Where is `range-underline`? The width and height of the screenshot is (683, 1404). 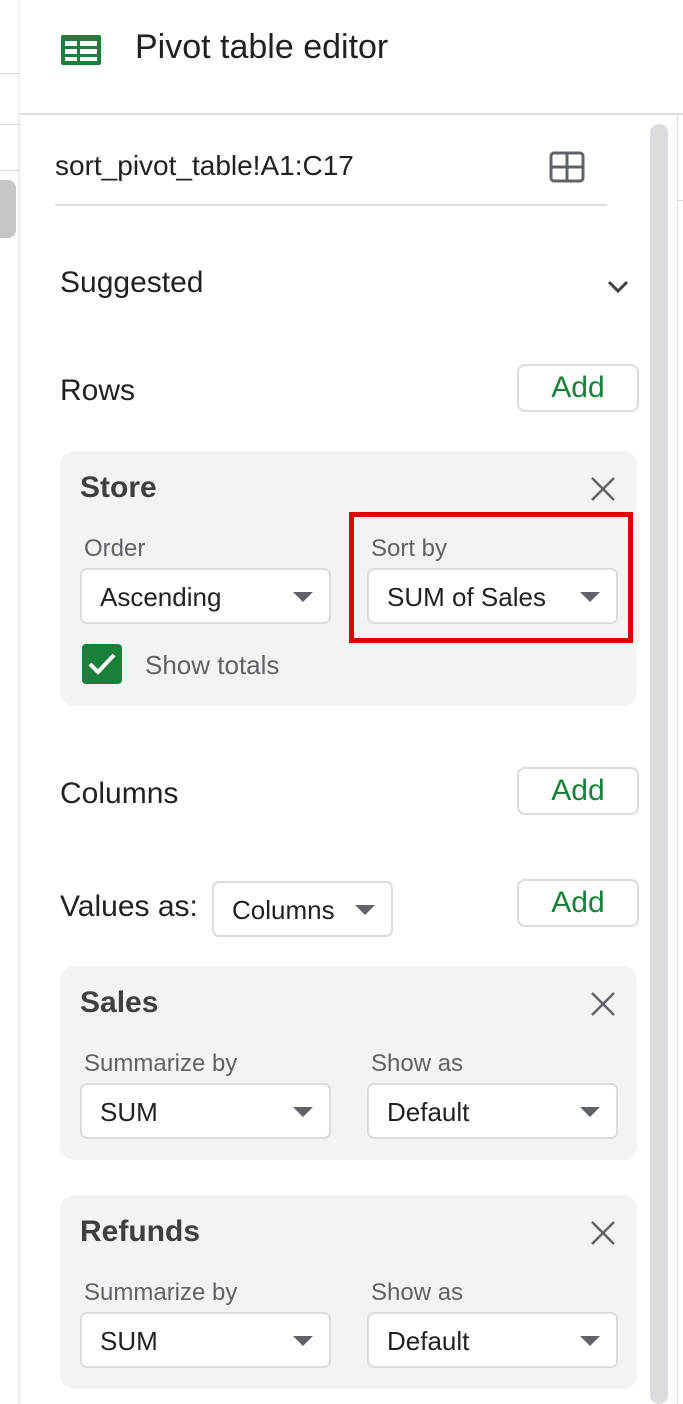
range-underline is located at coordinates (331, 205).